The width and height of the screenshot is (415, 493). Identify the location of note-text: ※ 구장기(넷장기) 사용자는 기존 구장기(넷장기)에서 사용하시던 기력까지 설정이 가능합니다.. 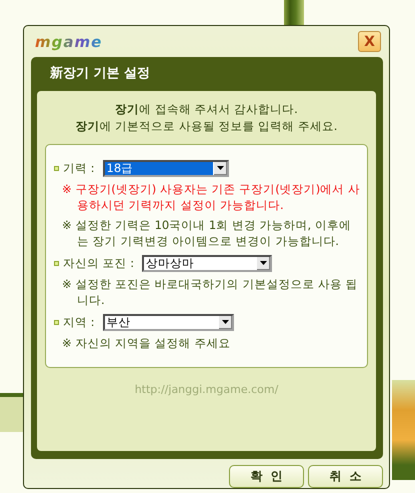
(211, 196).